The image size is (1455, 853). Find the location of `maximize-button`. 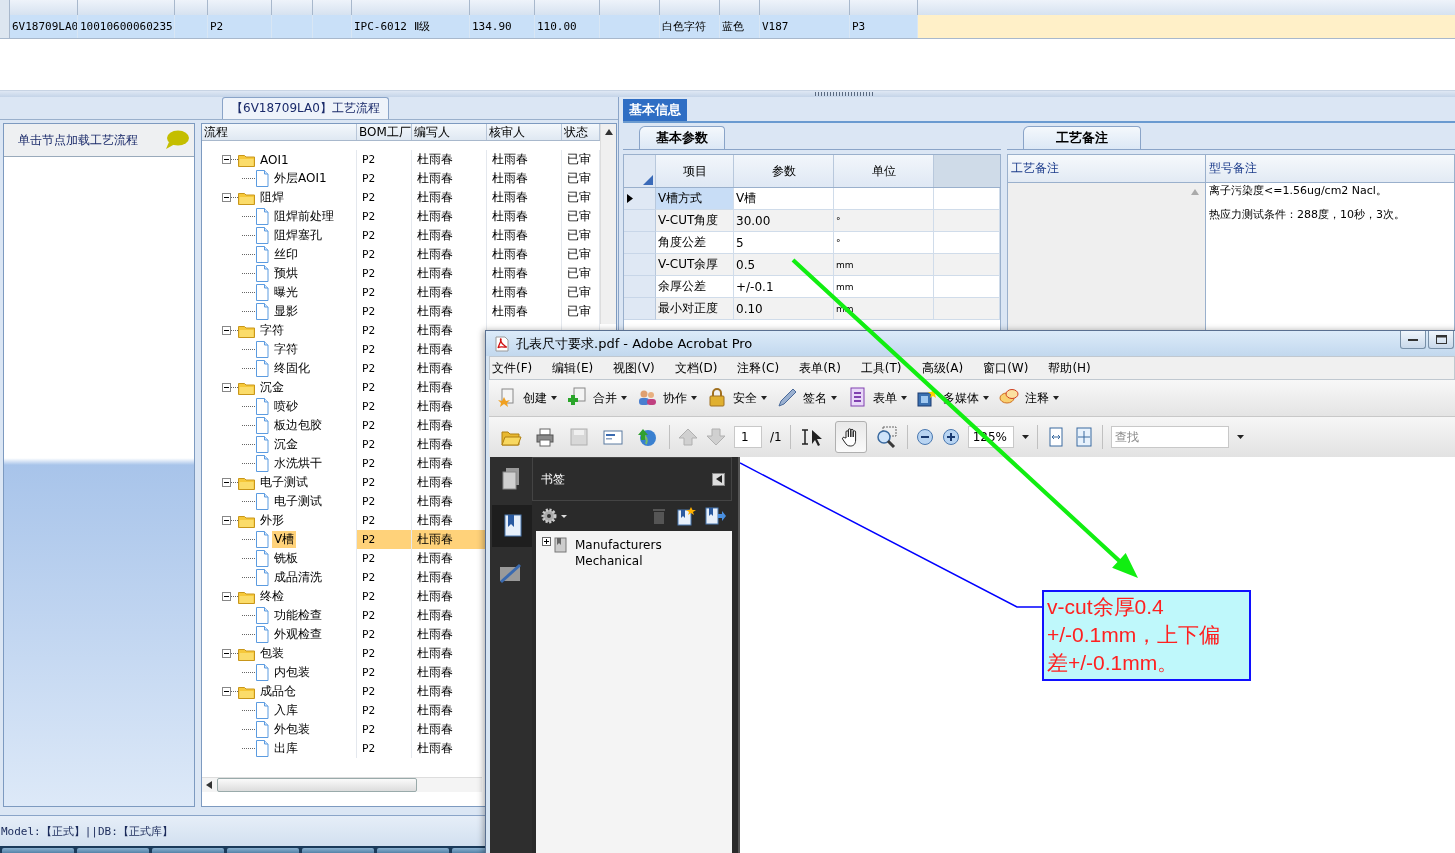

maximize-button is located at coordinates (1441, 340).